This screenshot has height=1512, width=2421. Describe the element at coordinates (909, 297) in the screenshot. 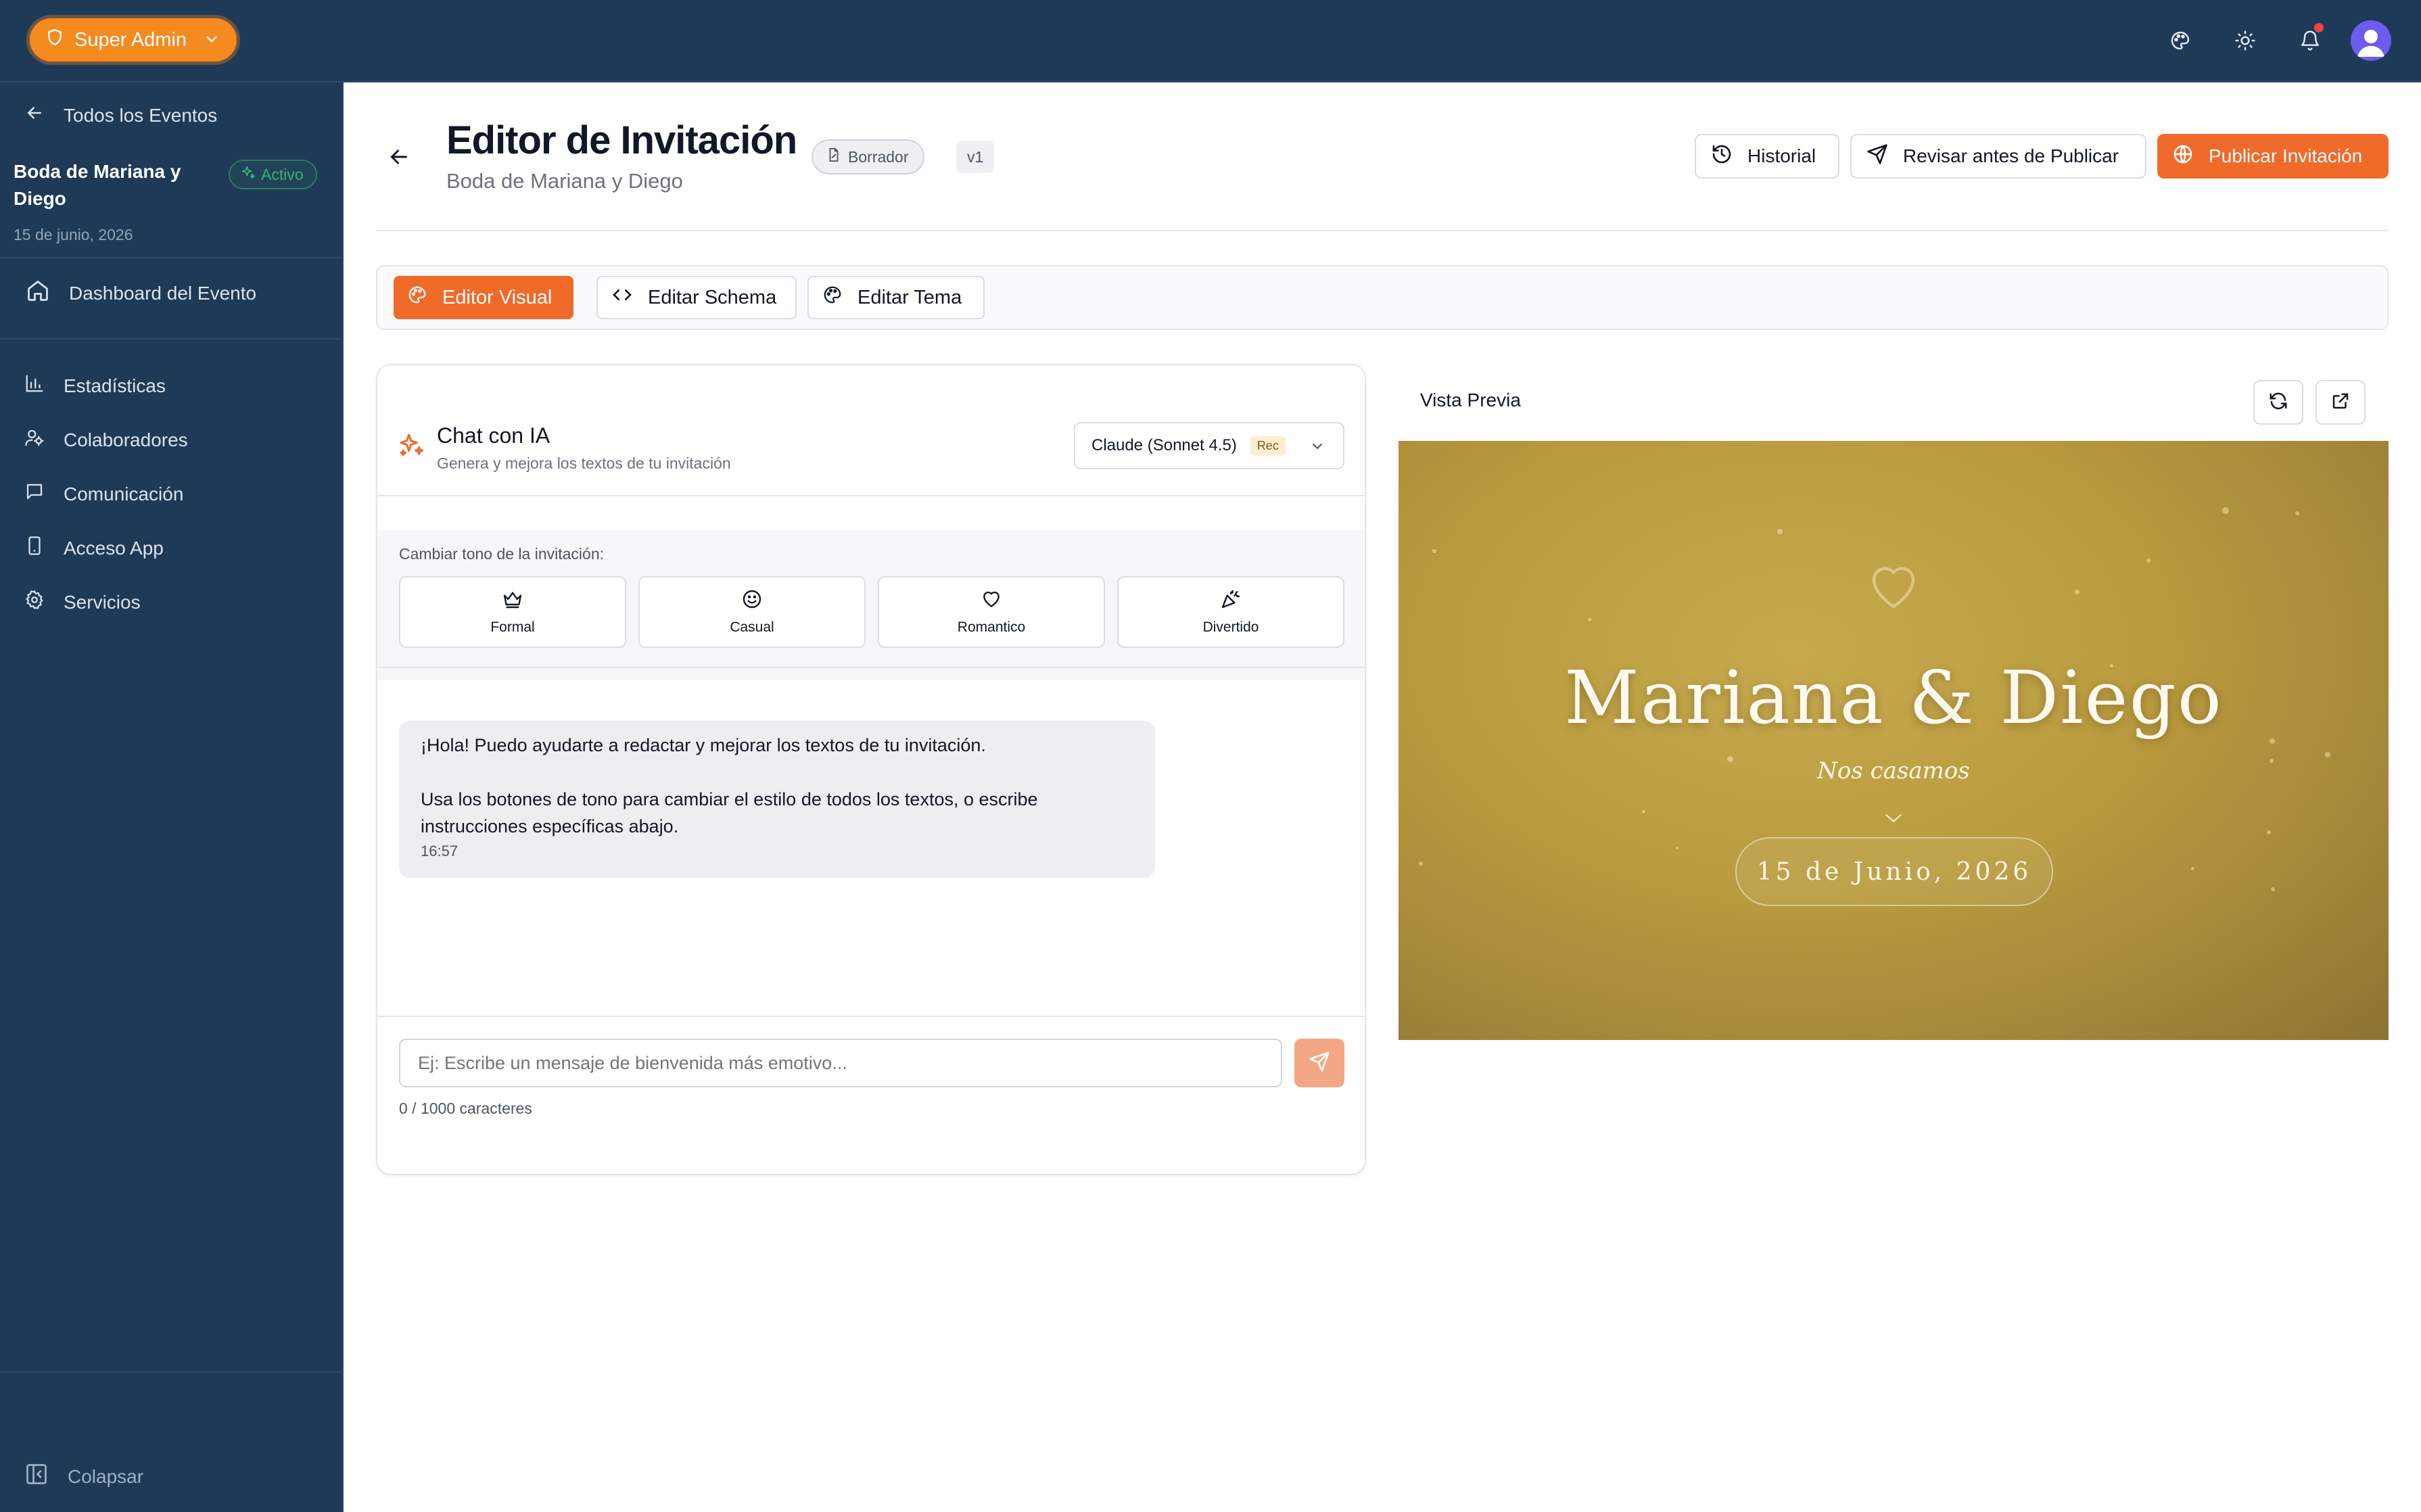

I see `tab-label: Editar Tema` at that location.